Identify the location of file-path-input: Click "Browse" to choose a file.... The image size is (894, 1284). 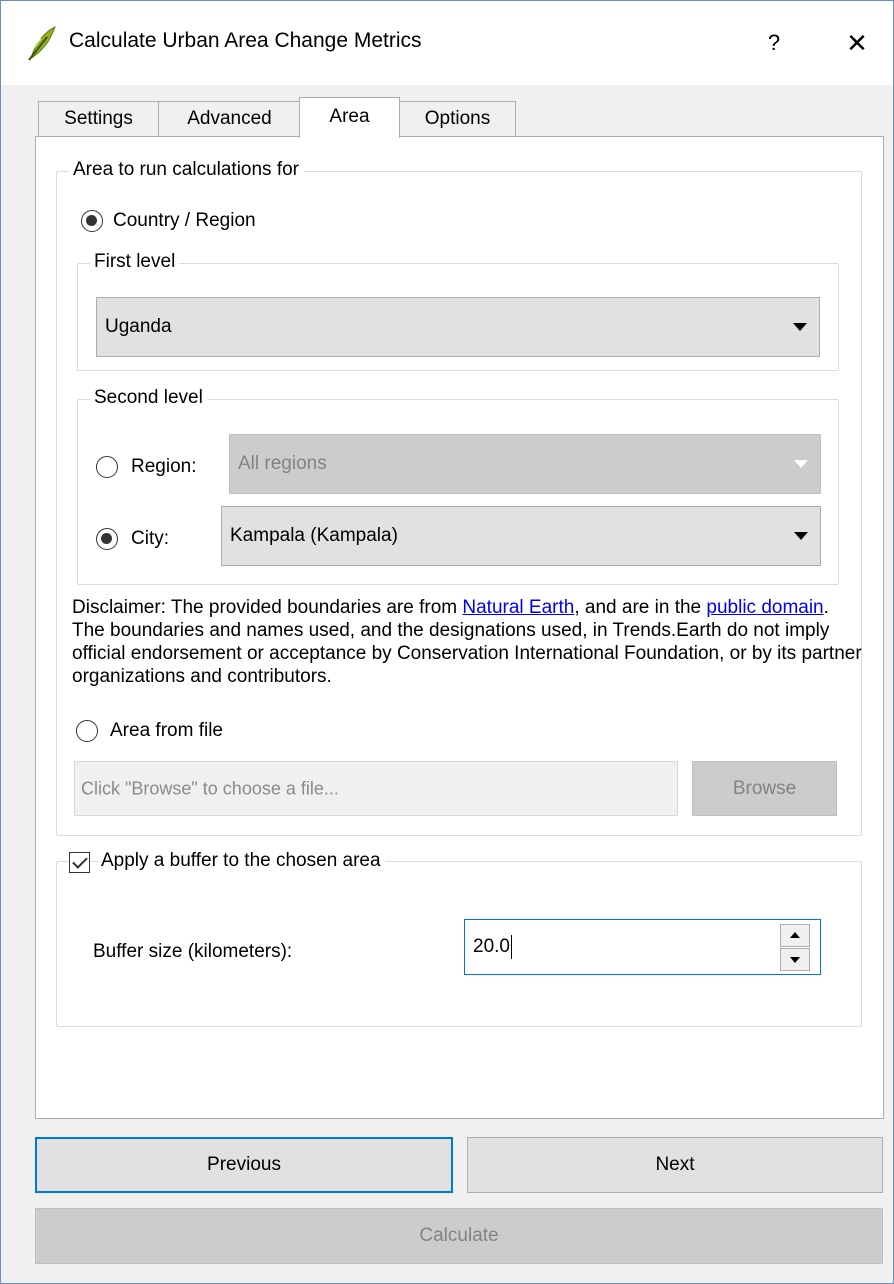
(376, 788).